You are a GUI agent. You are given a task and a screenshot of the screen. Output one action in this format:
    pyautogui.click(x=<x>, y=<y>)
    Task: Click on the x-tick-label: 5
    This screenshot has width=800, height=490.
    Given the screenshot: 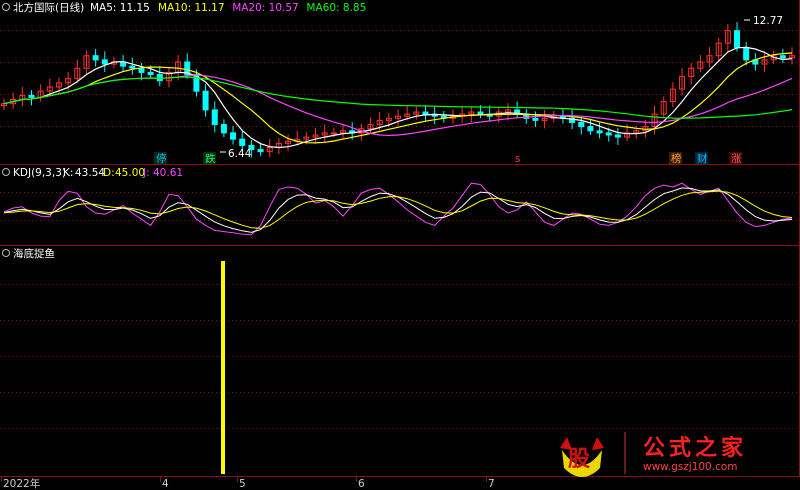 What is the action you would take?
    pyautogui.click(x=242, y=484)
    